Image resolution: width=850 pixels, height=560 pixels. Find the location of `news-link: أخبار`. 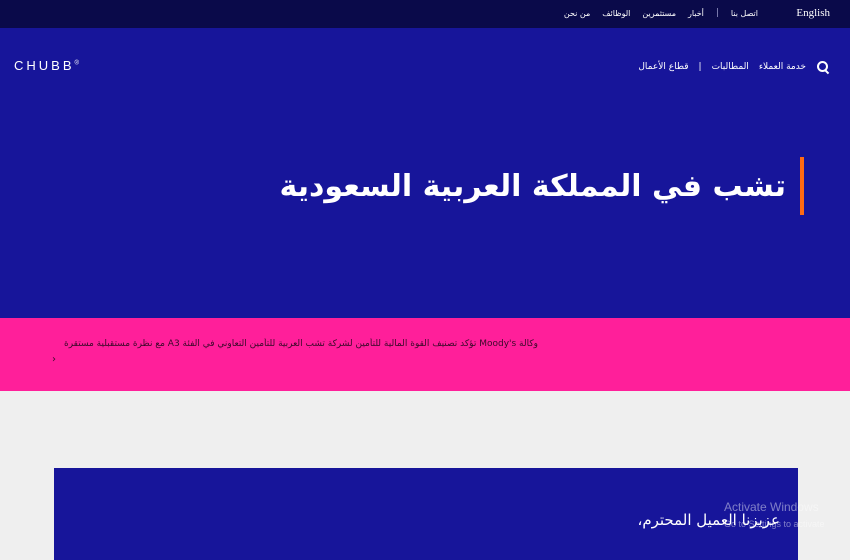

news-link: أخبار is located at coordinates (696, 13).